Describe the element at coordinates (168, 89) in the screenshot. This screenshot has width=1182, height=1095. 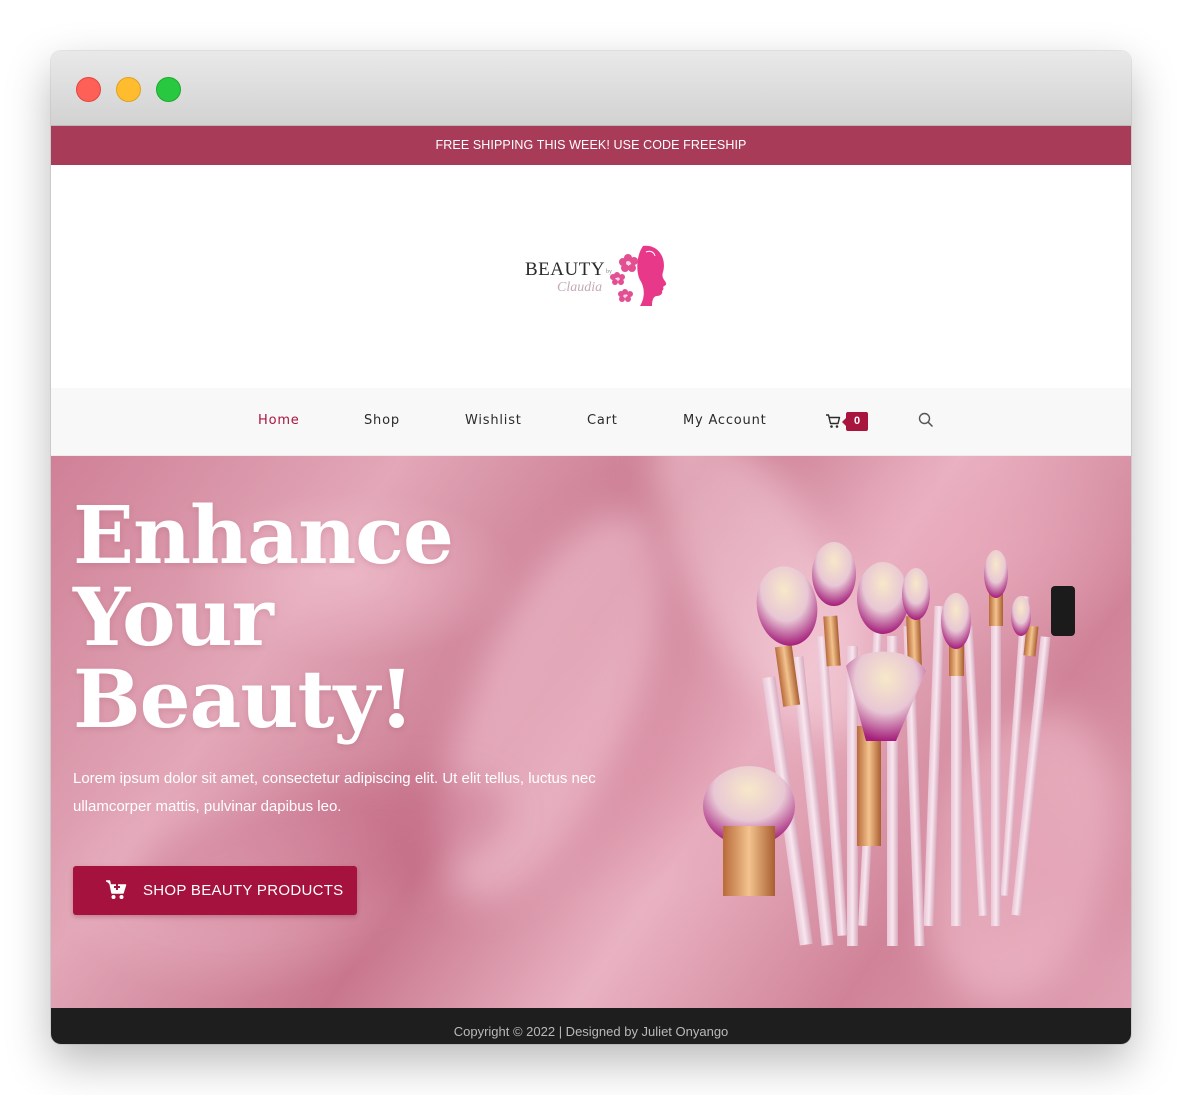
I see `zoom-window-button` at that location.